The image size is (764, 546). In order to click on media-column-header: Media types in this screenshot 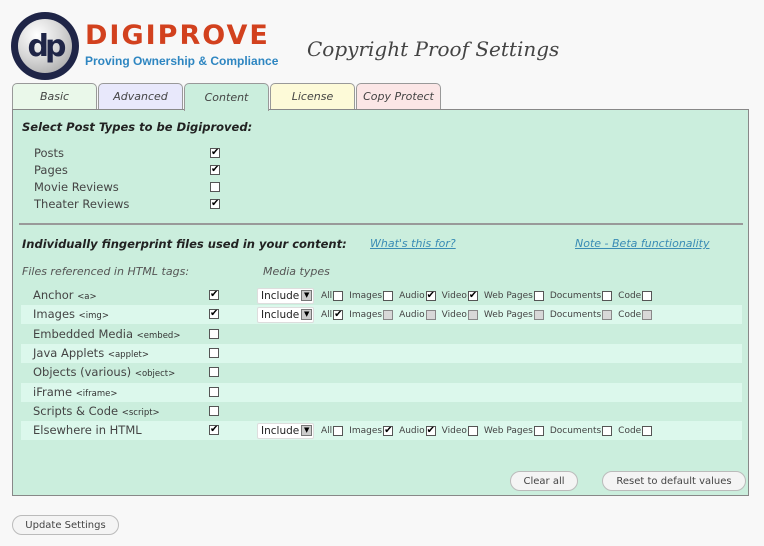, I will do `click(296, 271)`.